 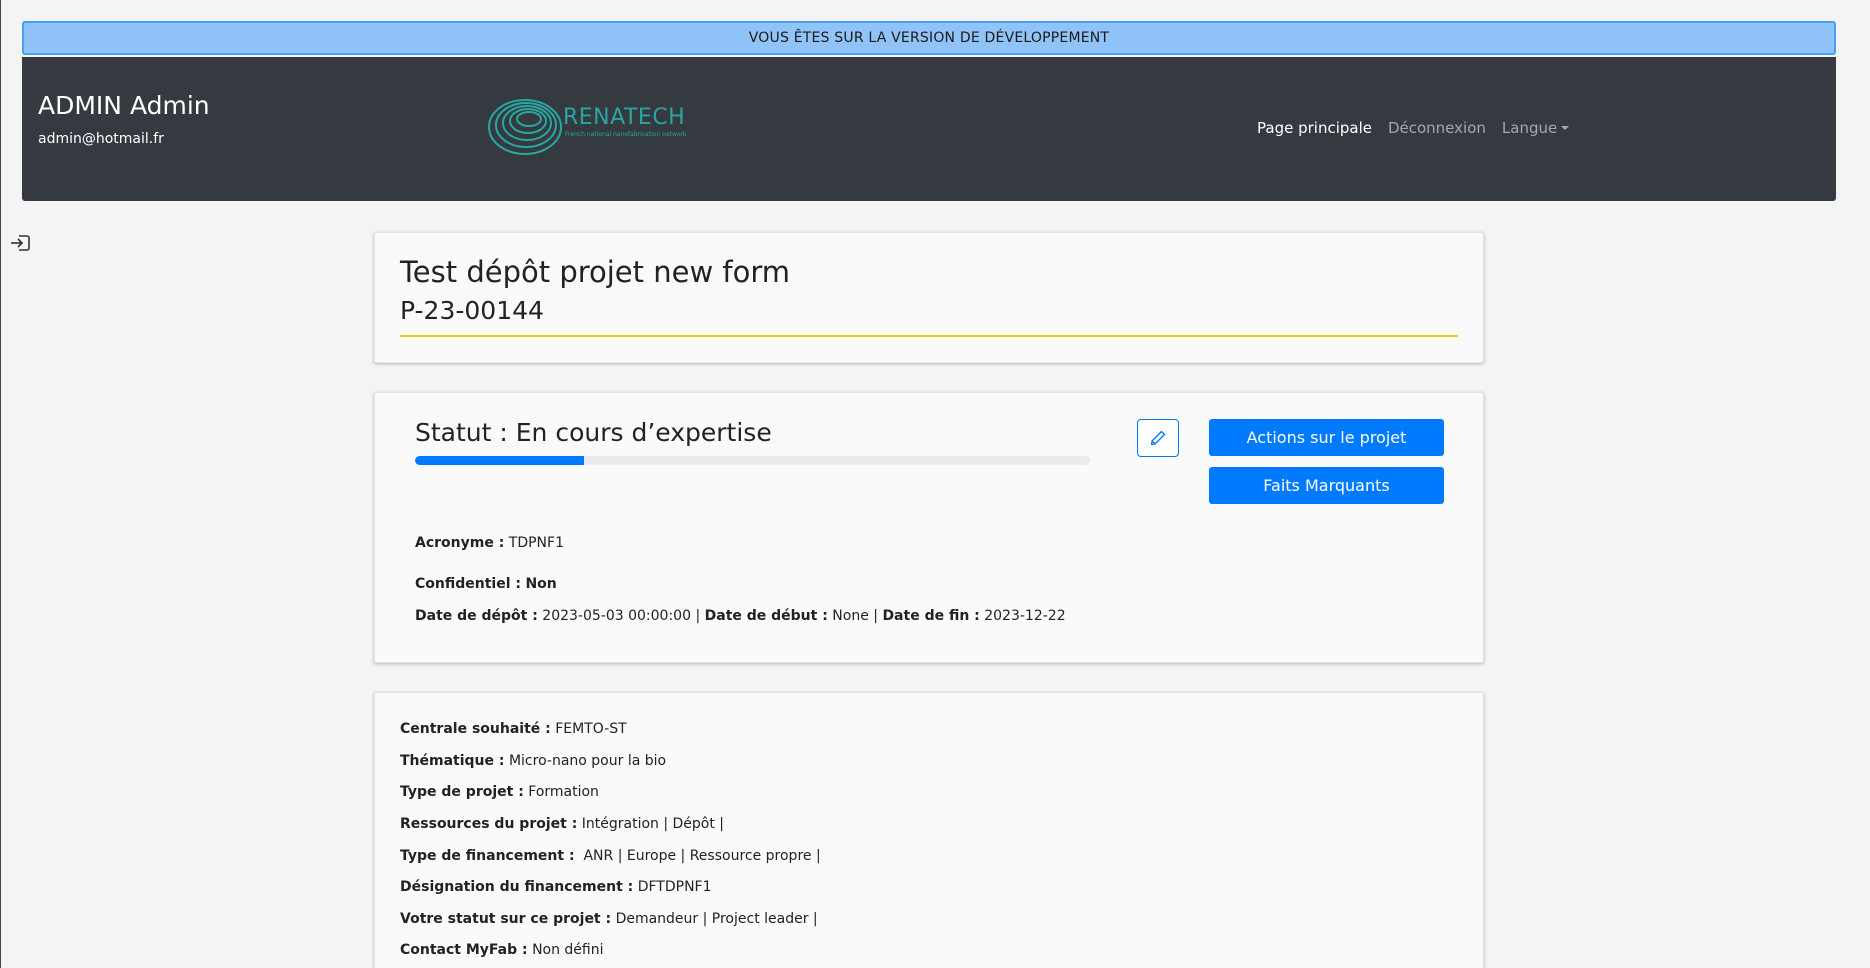 I want to click on project-header-card: Test dépôt projet new form P-23-00144, so click(x=929, y=297).